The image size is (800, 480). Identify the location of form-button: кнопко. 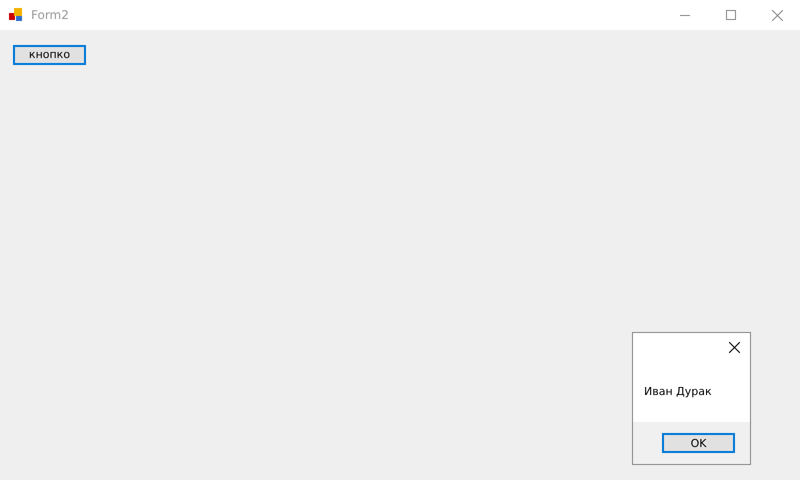
(49, 54).